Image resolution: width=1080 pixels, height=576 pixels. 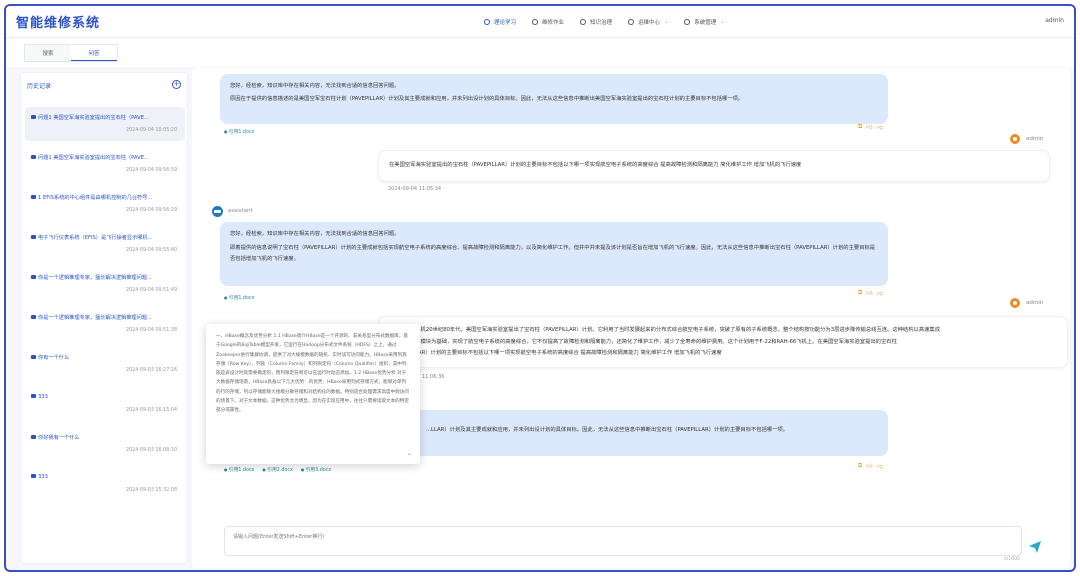 I want to click on nav-item-knowledge: 知识治理, so click(x=596, y=22).